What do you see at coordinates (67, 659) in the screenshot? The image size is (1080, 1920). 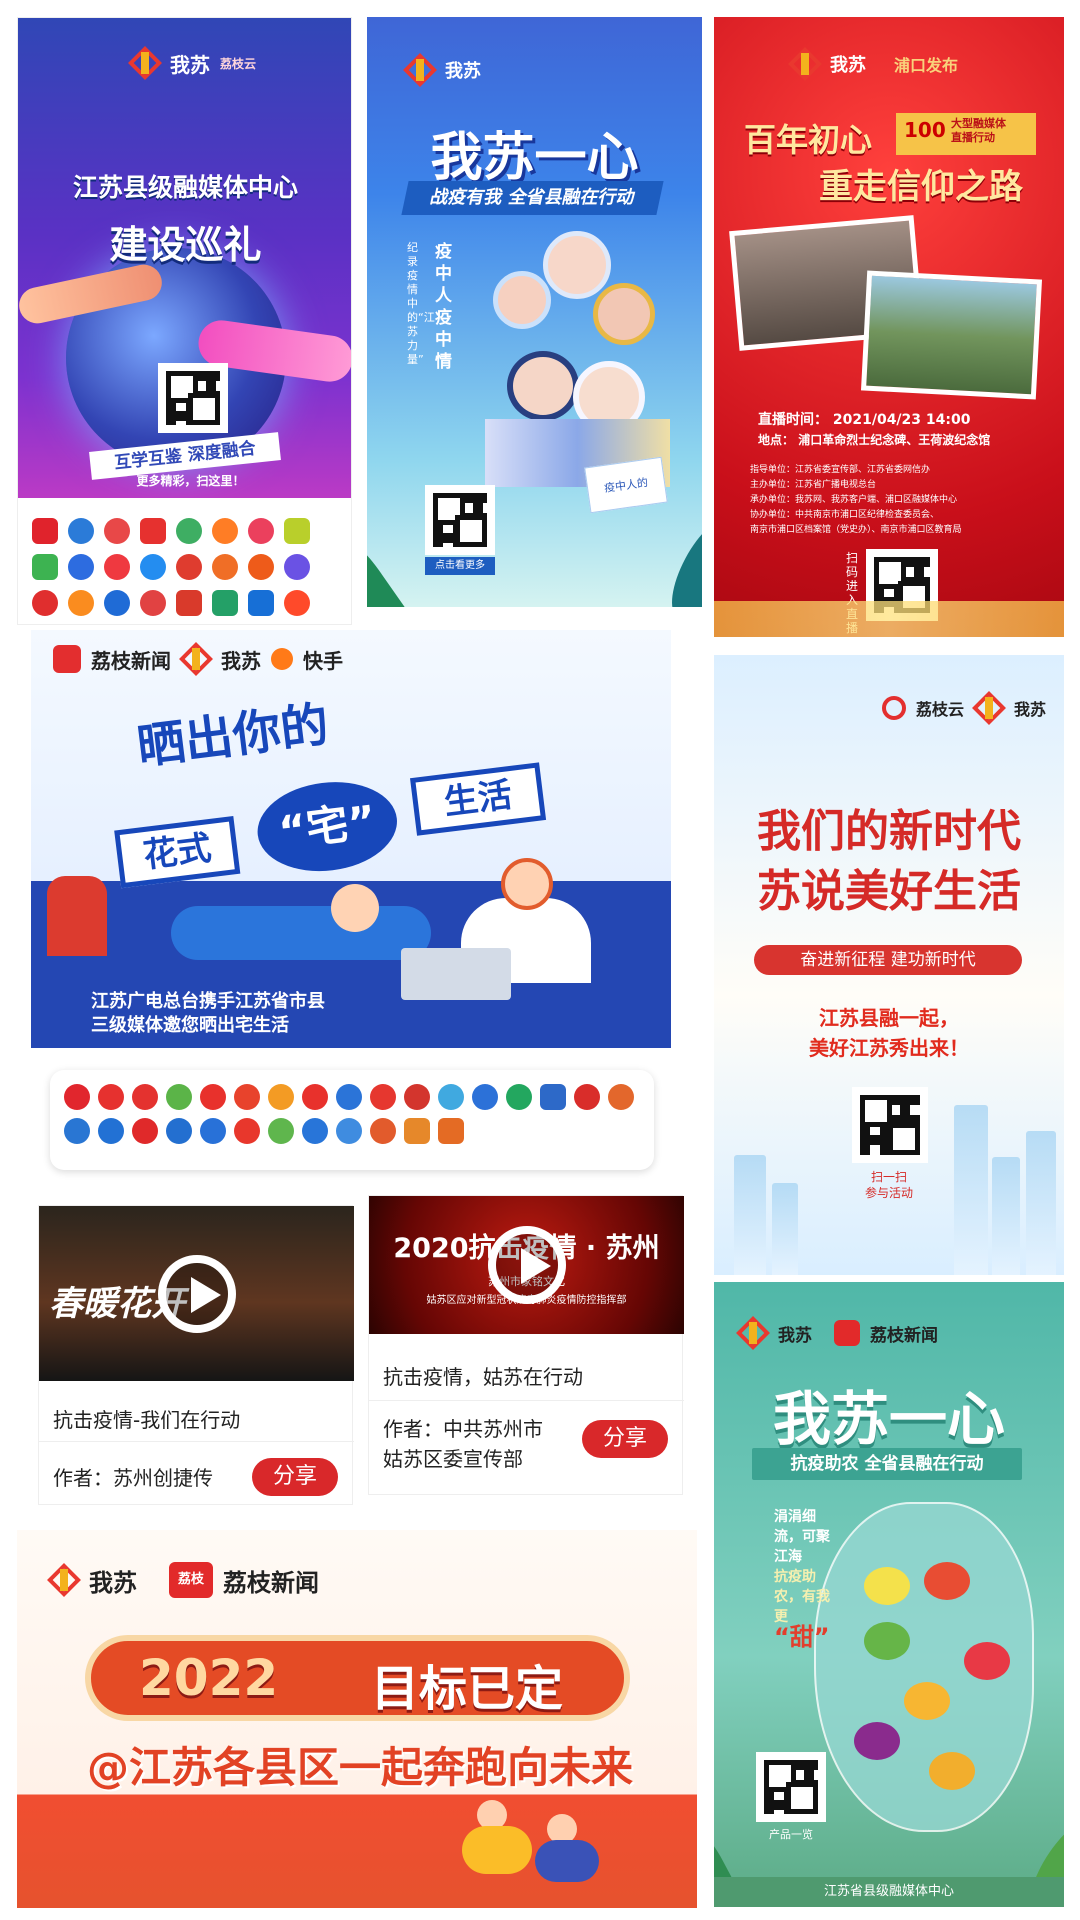 I see `lizhi-logo-icon` at bounding box center [67, 659].